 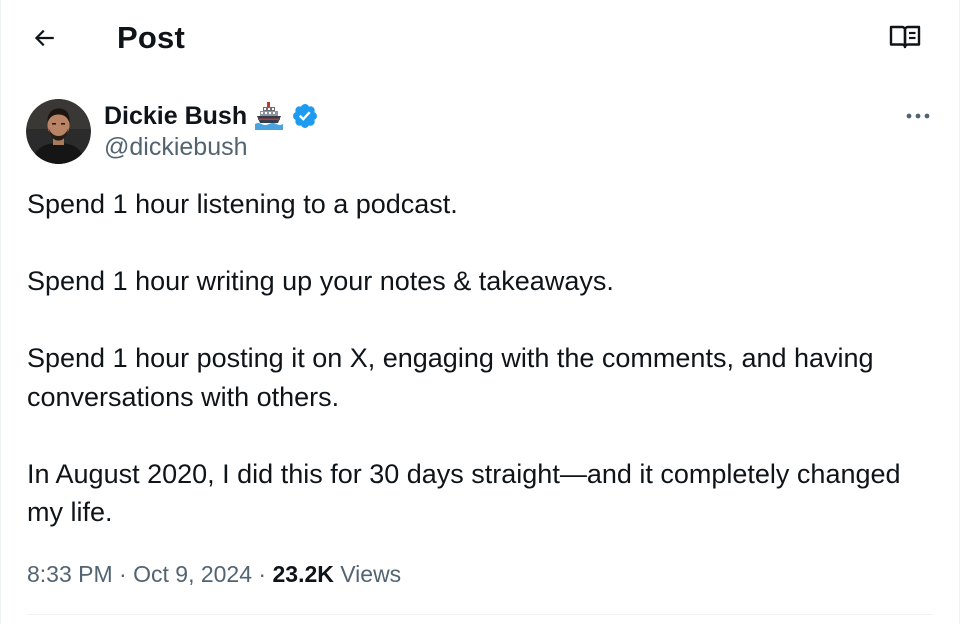 I want to click on timestamp-time: 8:33 PM, so click(x=70, y=574).